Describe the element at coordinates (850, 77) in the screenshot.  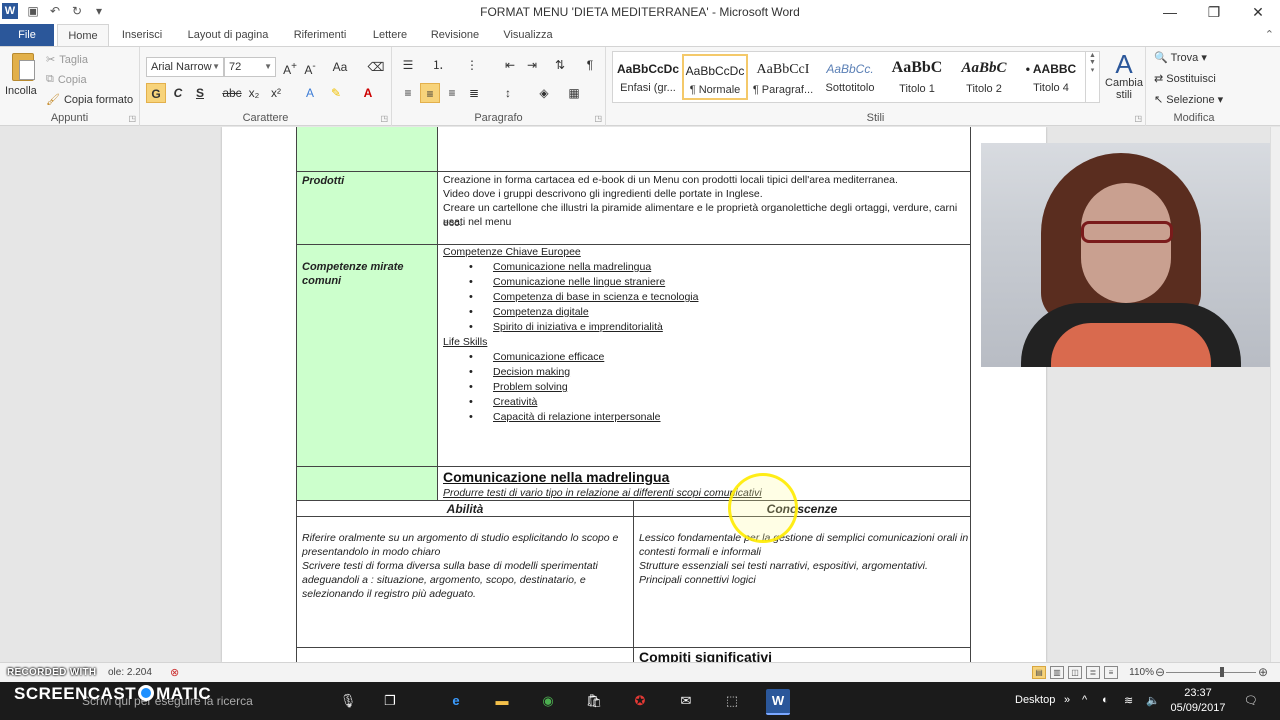
I see `style-sottotitolo: AaBbCc. Sottotitolo` at that location.